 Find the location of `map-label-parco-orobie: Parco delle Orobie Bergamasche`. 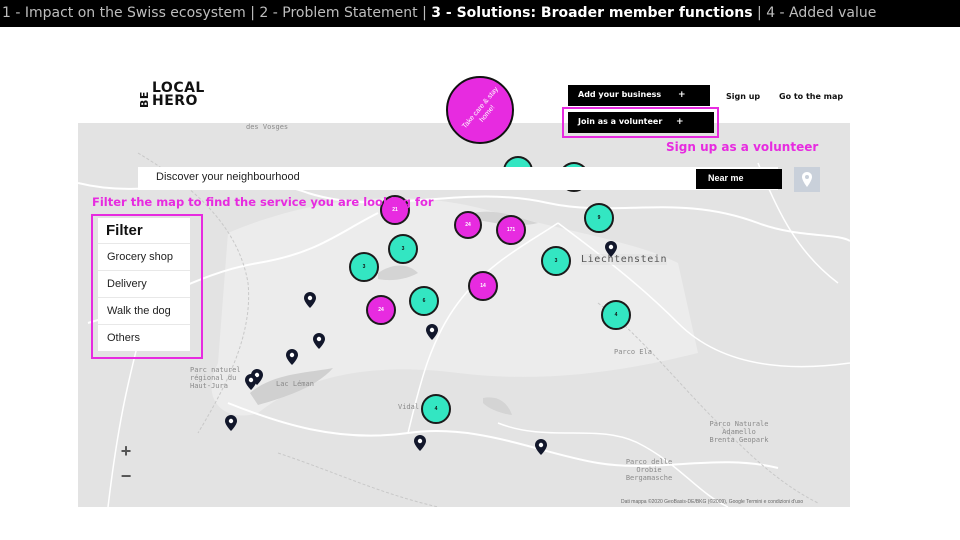

map-label-parco-orobie: Parco delle Orobie Bergamasche is located at coordinates (649, 470).